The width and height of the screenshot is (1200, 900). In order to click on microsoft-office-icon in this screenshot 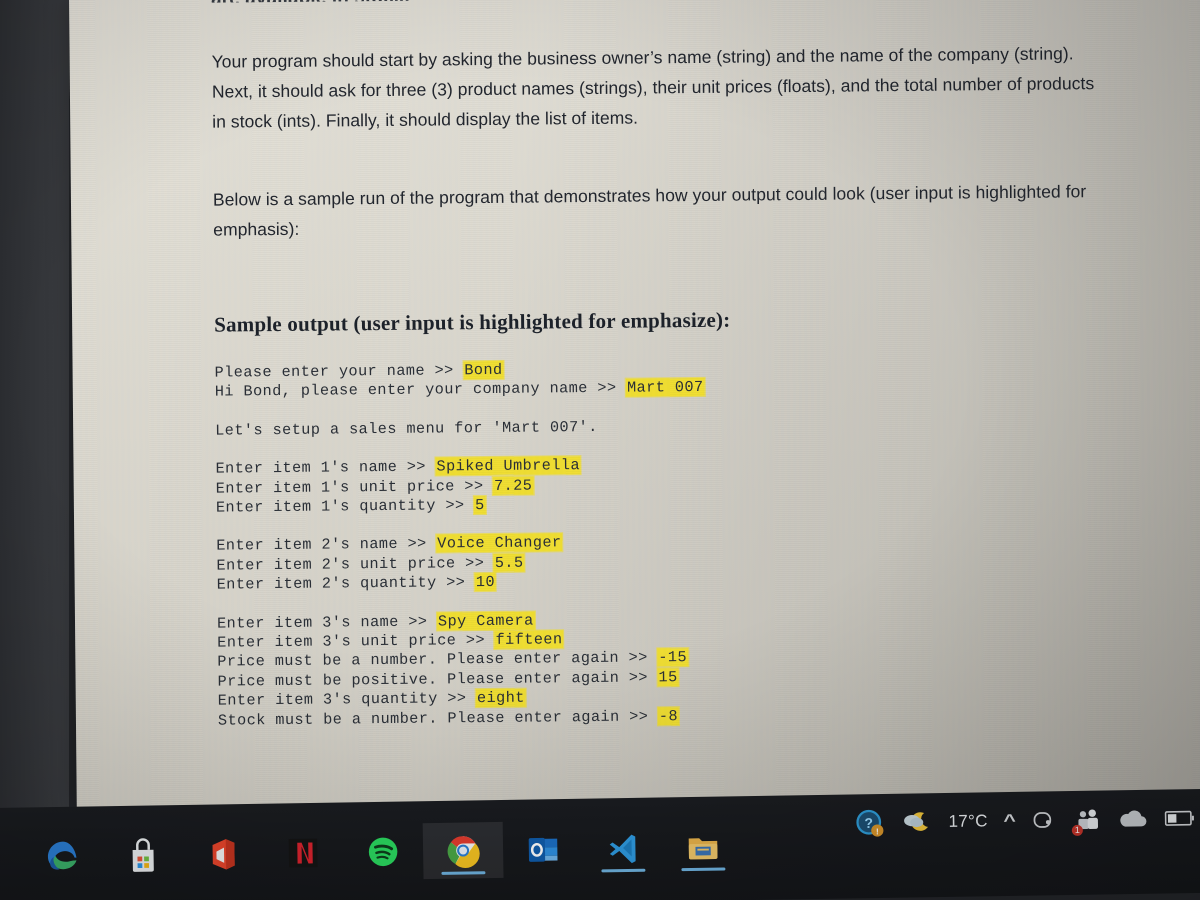, I will do `click(223, 854)`.